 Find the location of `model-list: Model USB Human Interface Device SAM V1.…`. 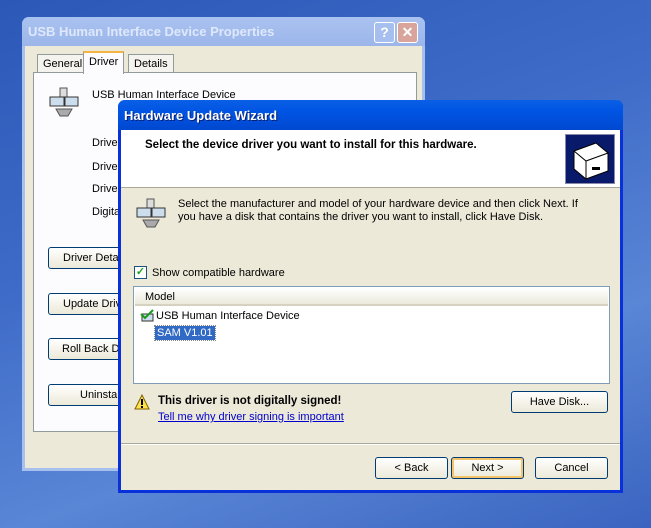

model-list: Model USB Human Interface Device SAM V1.… is located at coordinates (371, 335).